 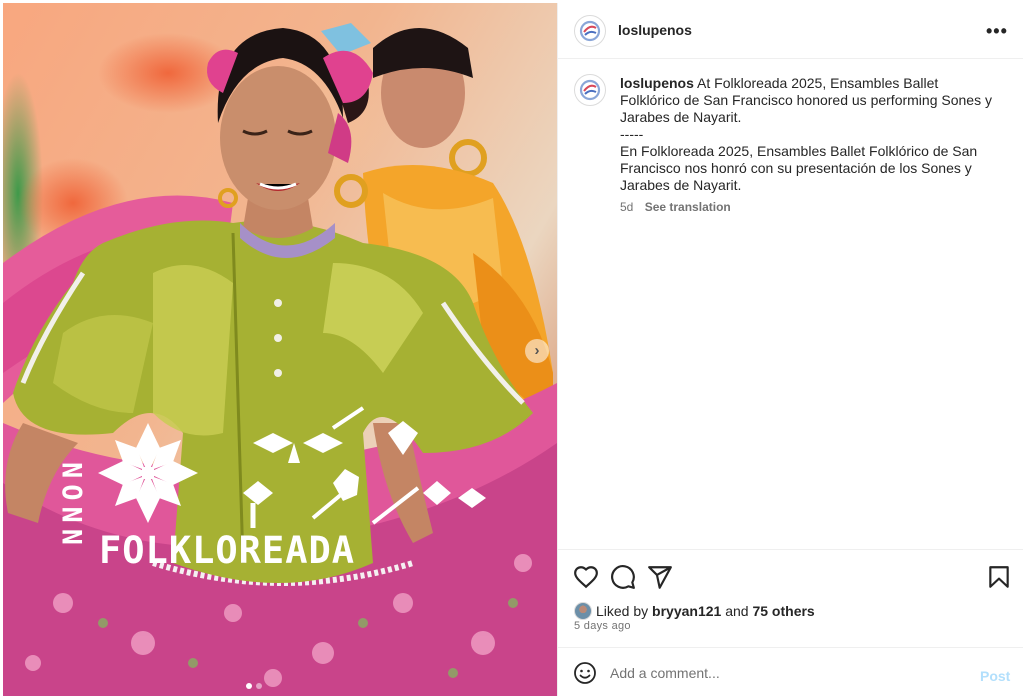 I want to click on overlay-title: FOLKLOREADA, so click(x=227, y=550).